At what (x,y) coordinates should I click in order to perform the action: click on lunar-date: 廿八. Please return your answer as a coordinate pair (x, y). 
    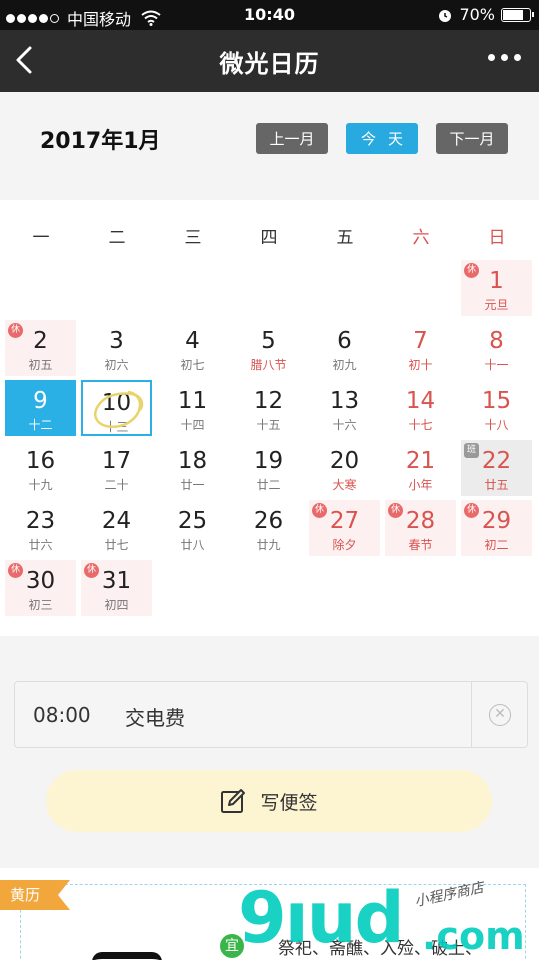
    Looking at the image, I should click on (192, 545).